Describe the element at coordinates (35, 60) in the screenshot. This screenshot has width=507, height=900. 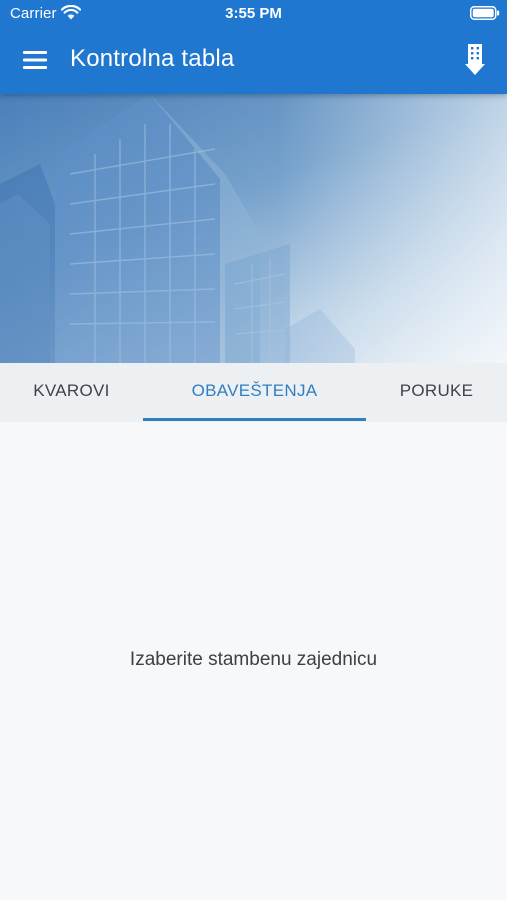
I see `hamburger-menu-icon` at that location.